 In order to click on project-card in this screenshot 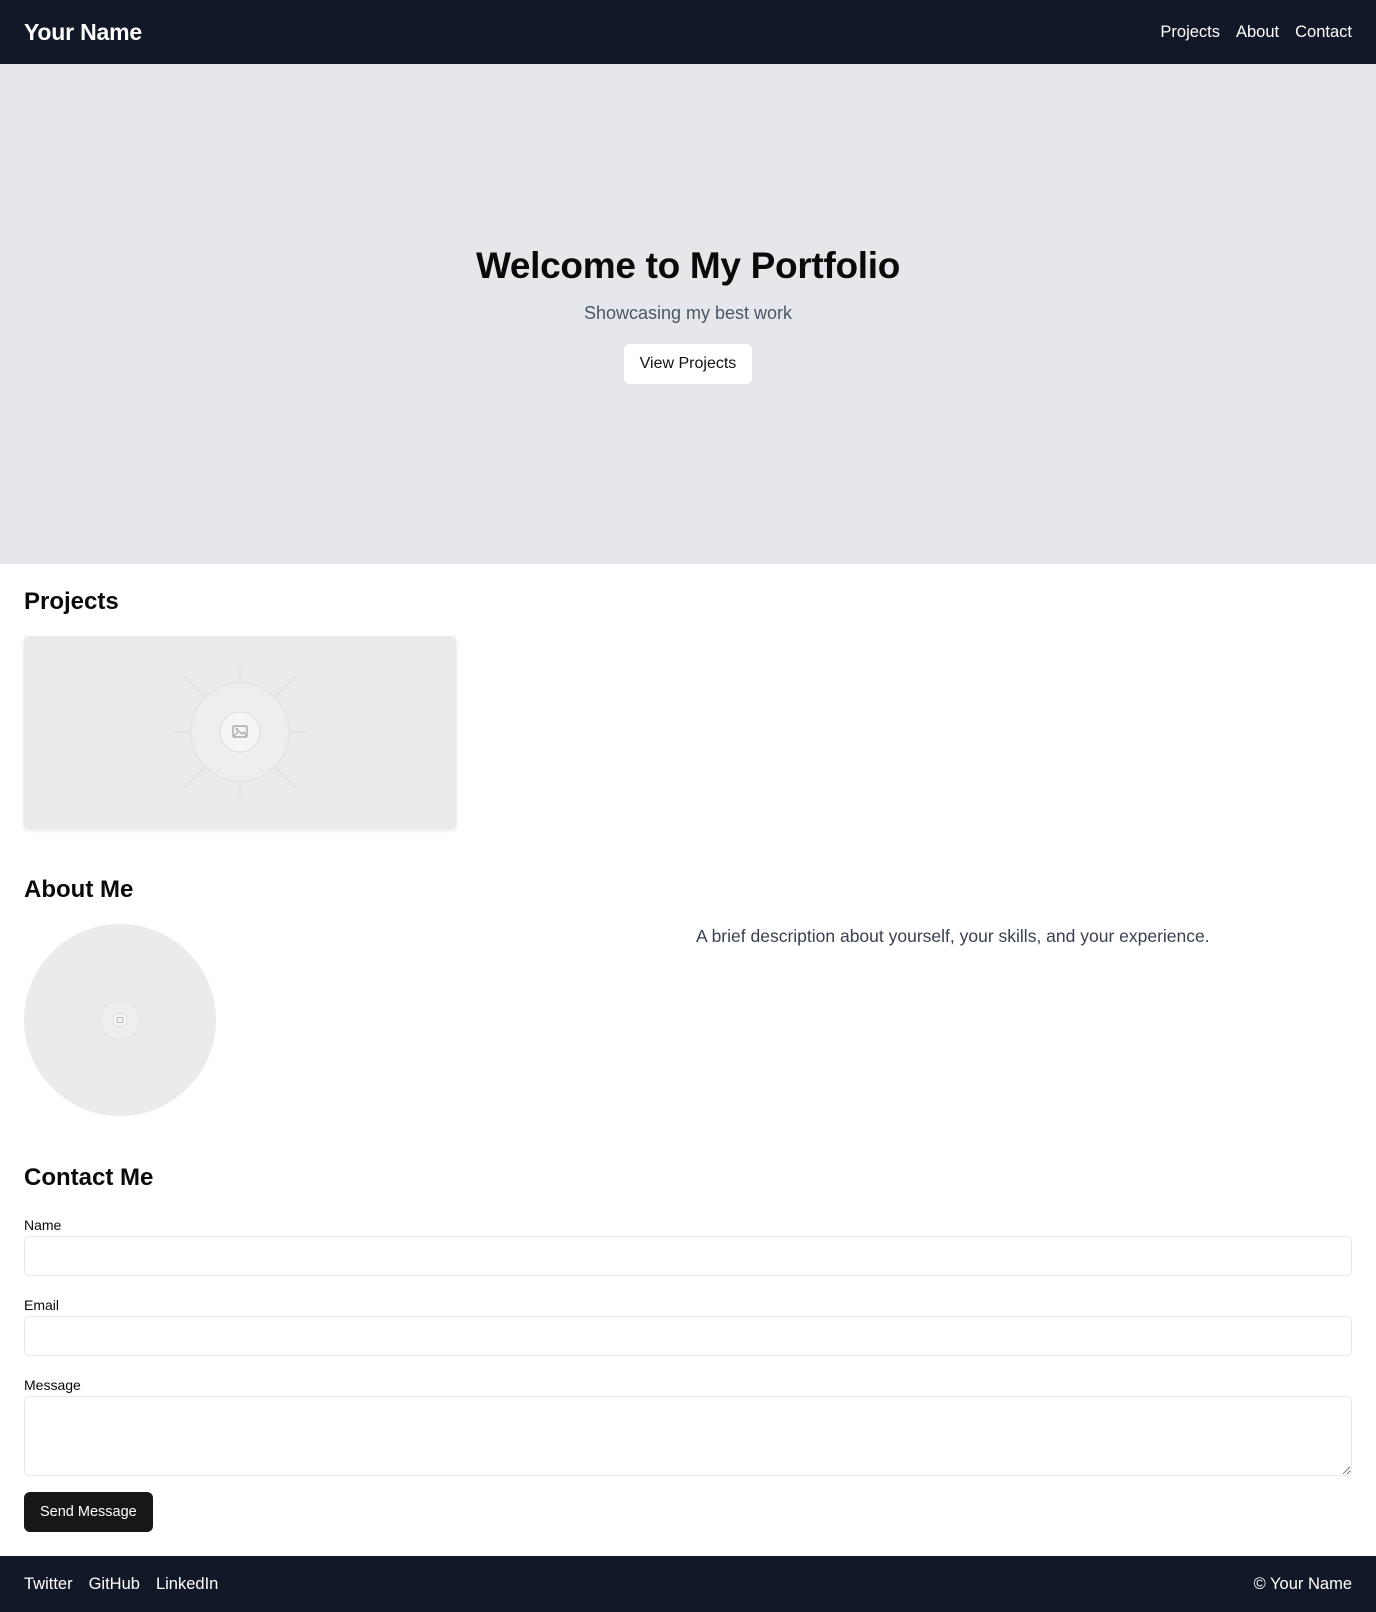, I will do `click(240, 732)`.